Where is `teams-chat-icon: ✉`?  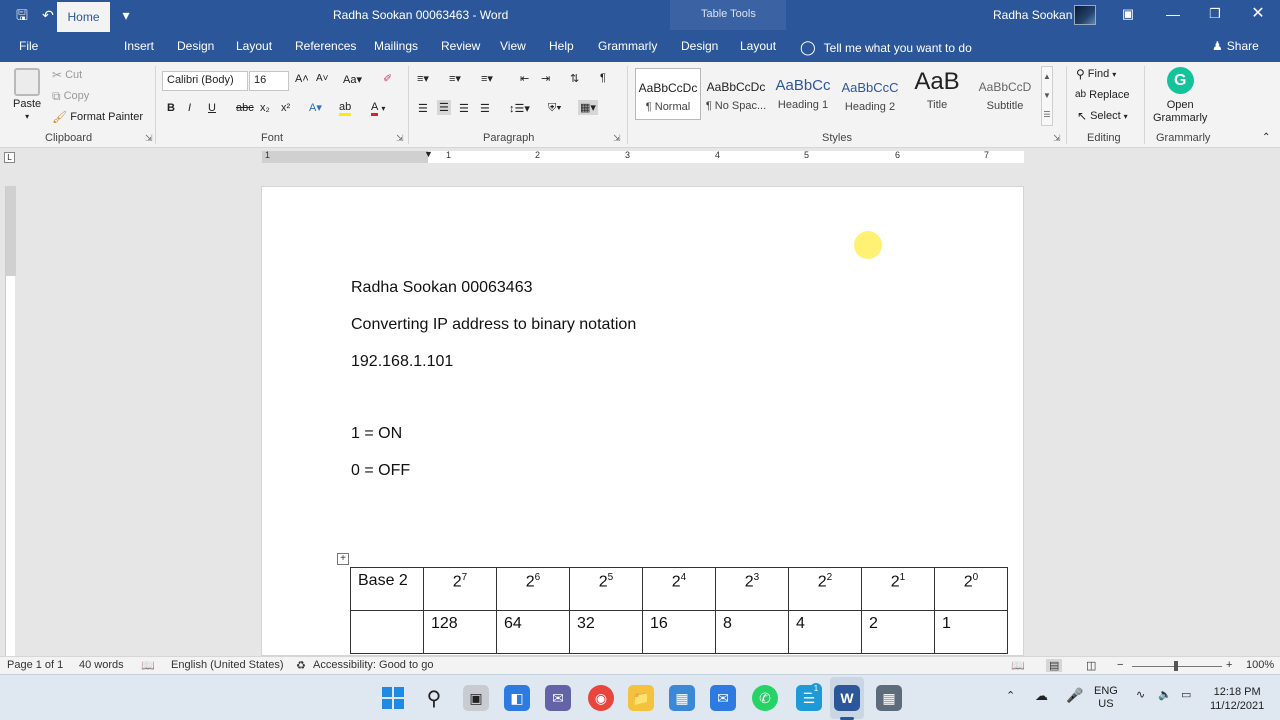
teams-chat-icon: ✉ is located at coordinates (558, 698).